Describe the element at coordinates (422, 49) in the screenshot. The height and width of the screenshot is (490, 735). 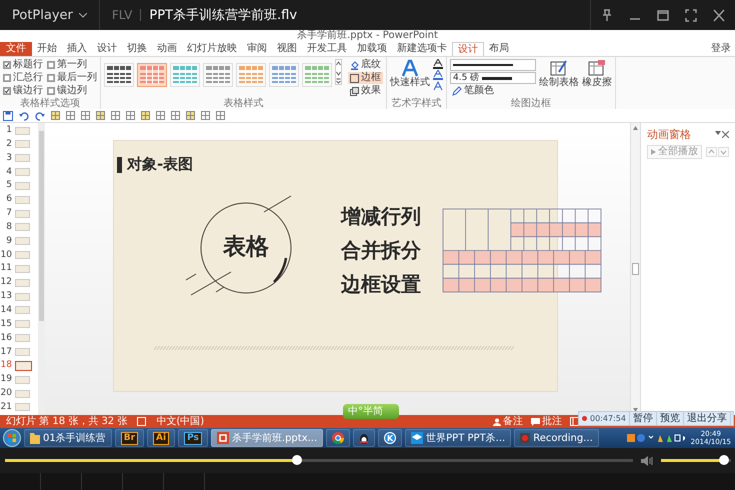
I see `ribbon-tab: 新建选项卡` at that location.